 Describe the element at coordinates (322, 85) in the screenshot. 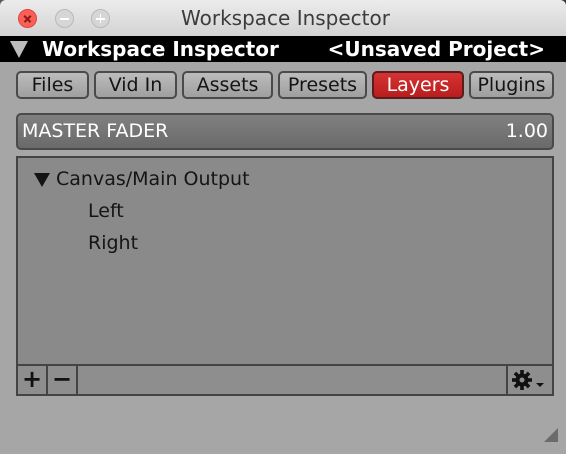

I see `tab-presets: Presets` at that location.